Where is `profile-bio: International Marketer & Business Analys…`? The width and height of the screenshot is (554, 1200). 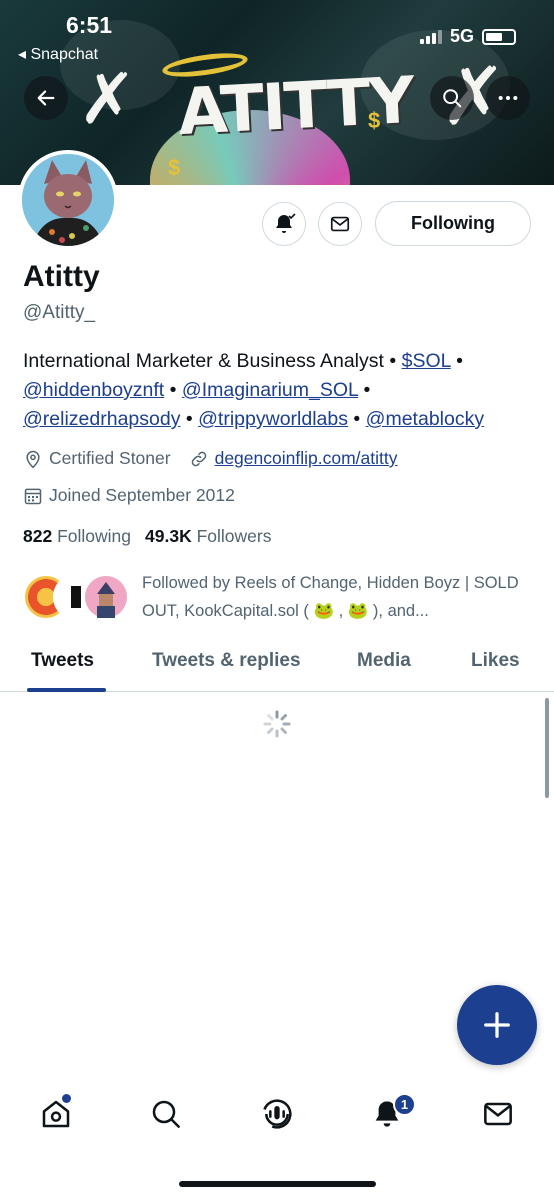
profile-bio: International Marketer & Business Analys… is located at coordinates (278, 390).